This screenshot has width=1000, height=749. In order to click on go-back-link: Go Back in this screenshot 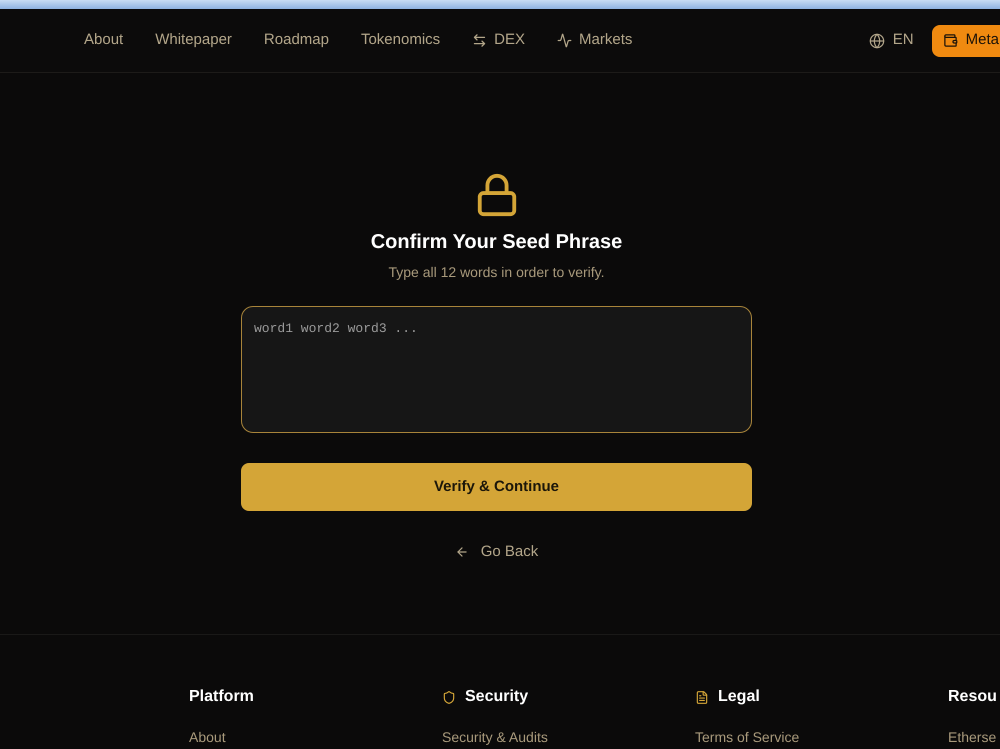, I will do `click(496, 552)`.